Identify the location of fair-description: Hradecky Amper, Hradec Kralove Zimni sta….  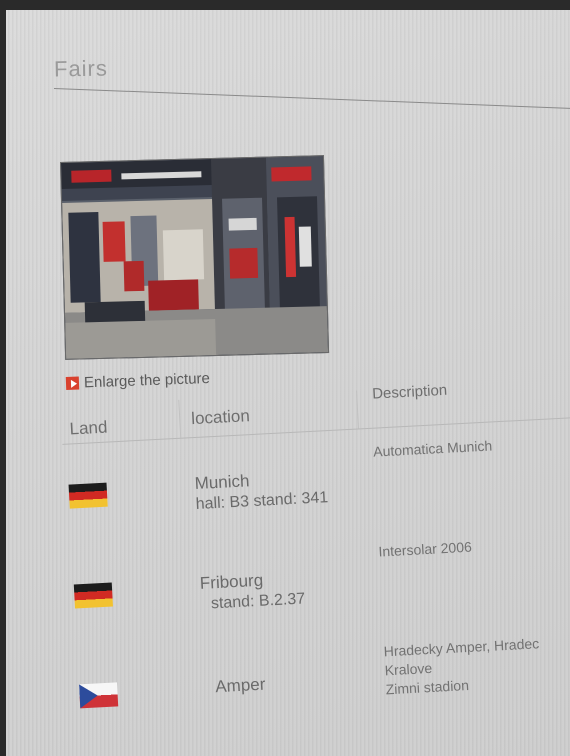
(476, 664).